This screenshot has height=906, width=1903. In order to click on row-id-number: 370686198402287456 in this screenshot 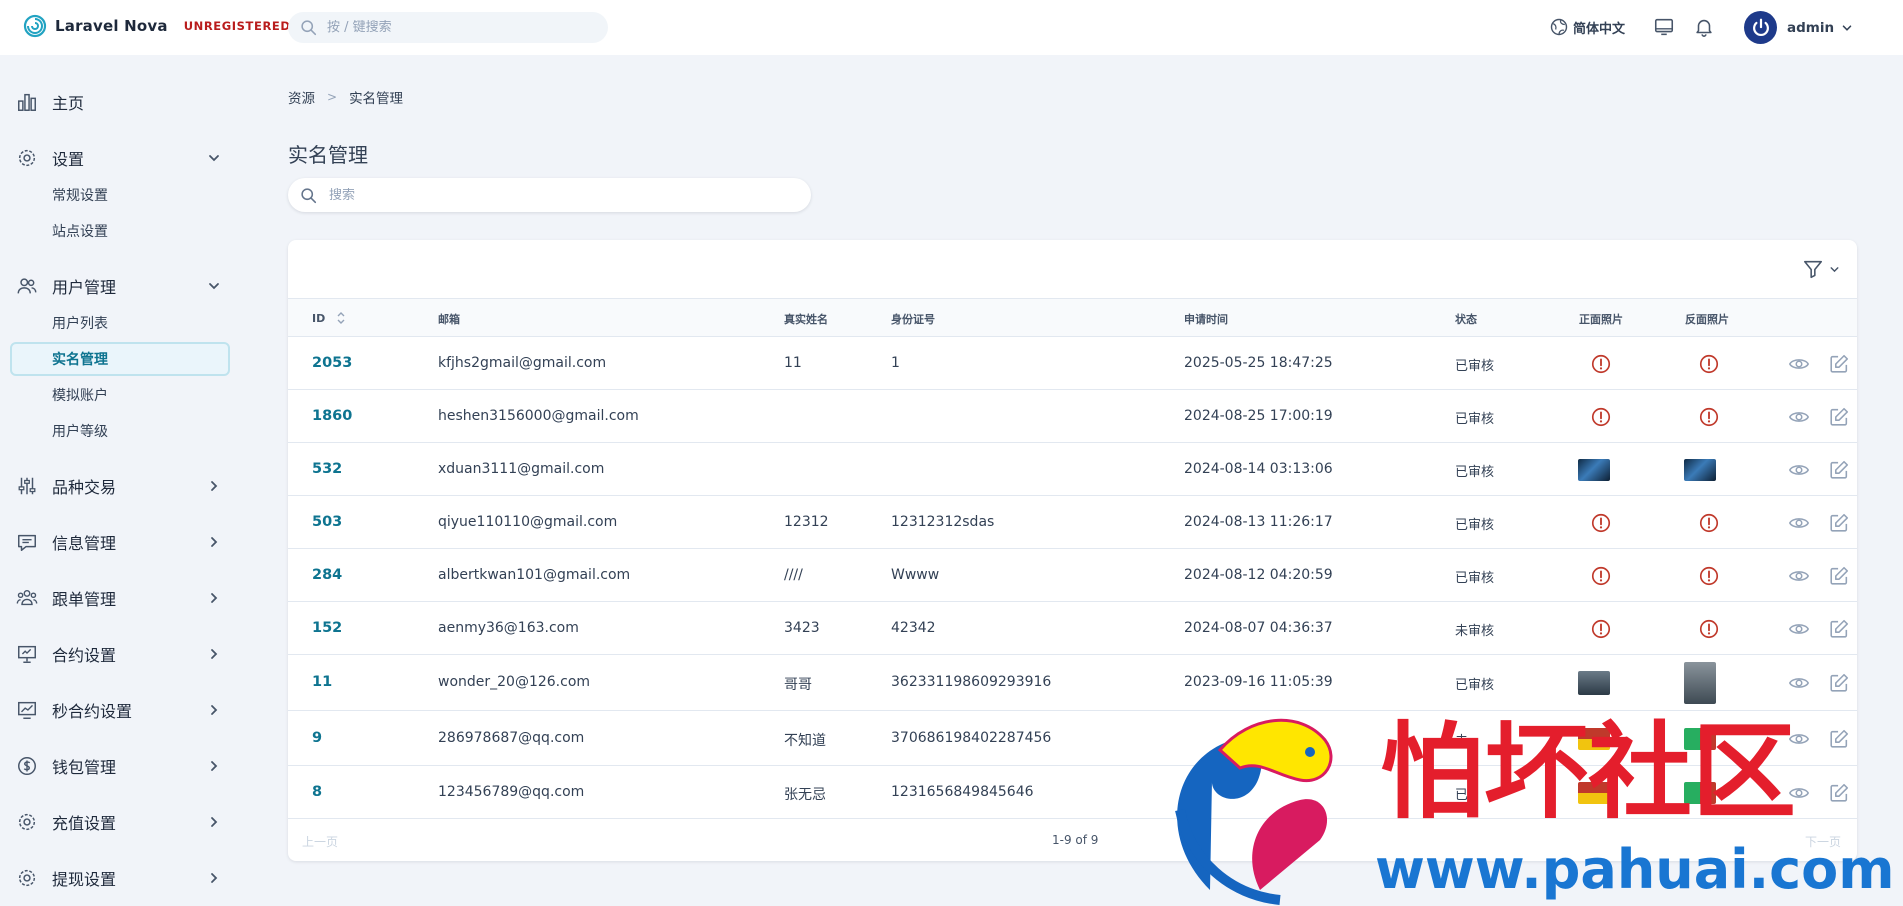, I will do `click(971, 738)`.